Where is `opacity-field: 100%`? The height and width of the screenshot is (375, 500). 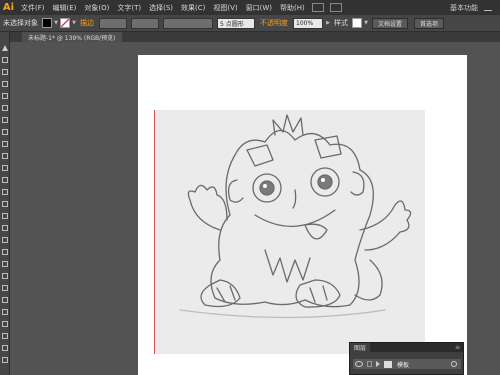
opacity-field: 100% is located at coordinates (308, 23).